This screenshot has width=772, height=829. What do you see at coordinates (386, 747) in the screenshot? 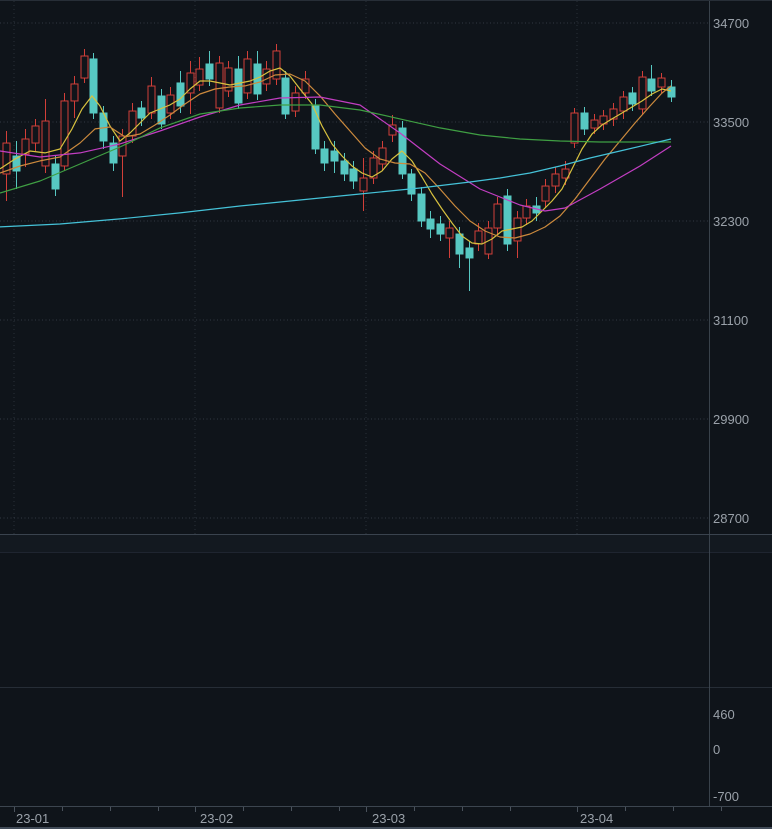
I see `macd-panel` at bounding box center [386, 747].